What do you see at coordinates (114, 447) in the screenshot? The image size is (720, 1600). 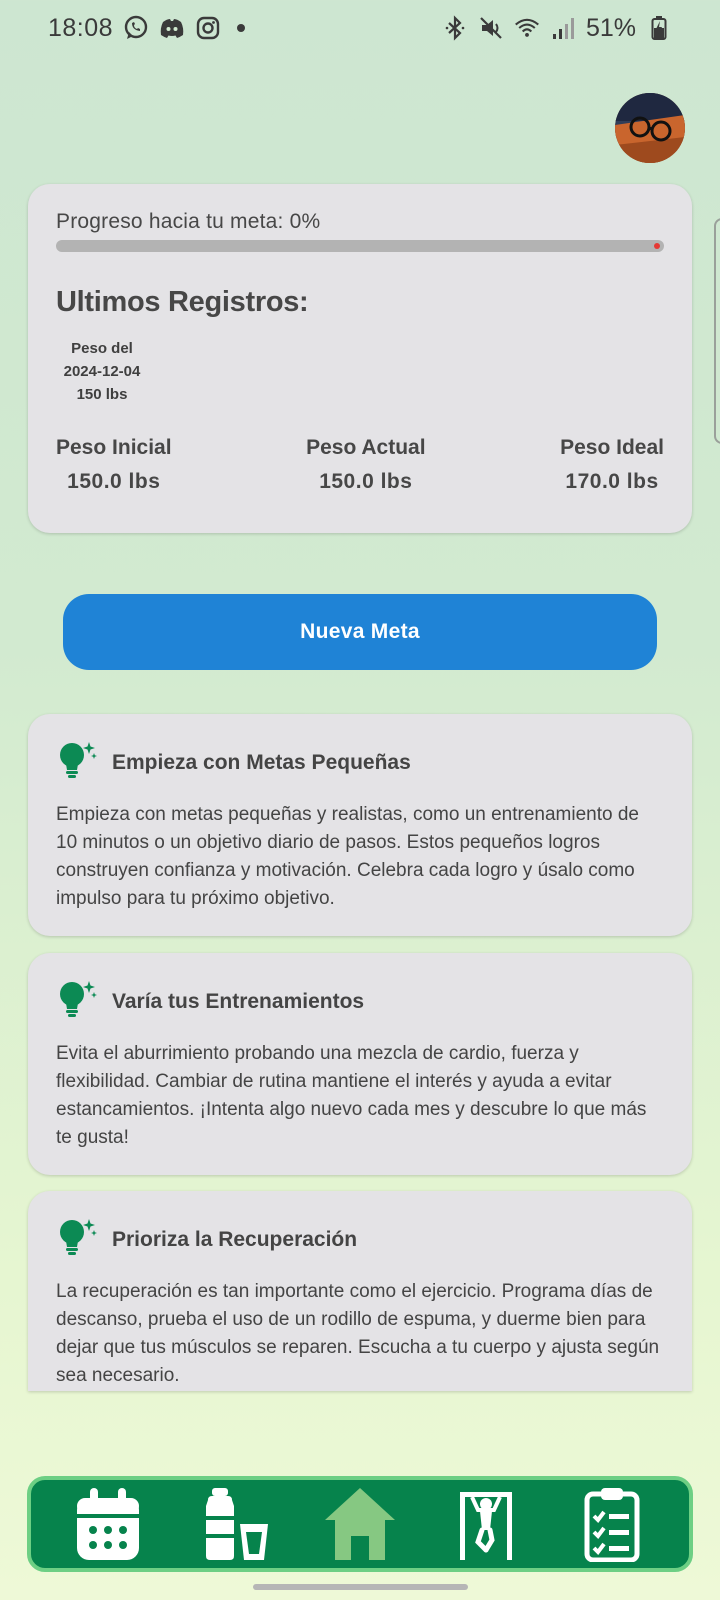 I see `stat-label: Peso Inicial` at bounding box center [114, 447].